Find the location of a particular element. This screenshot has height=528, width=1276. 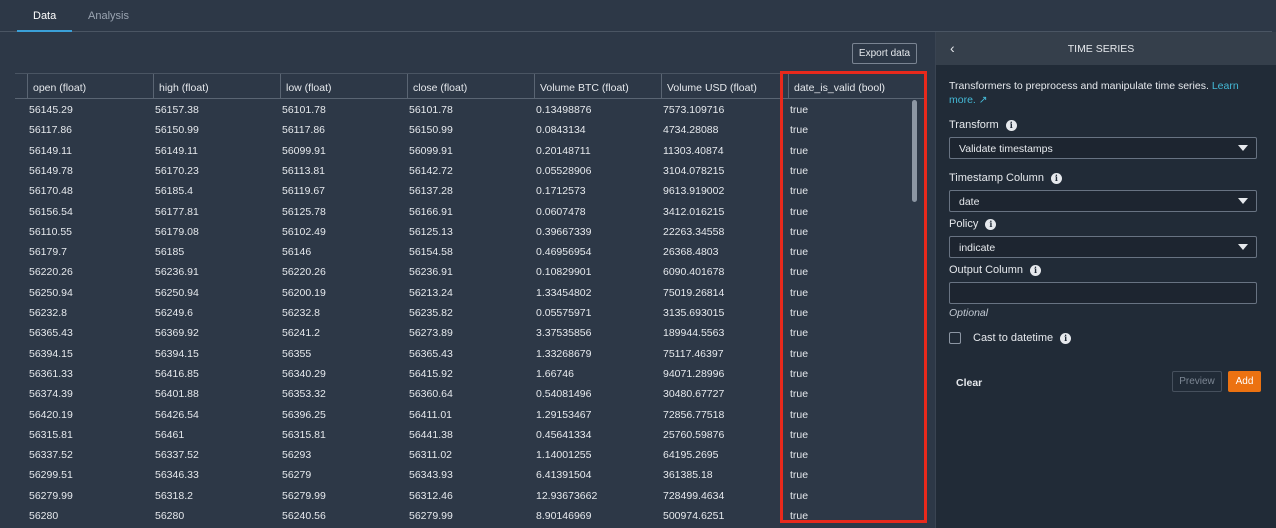

table-cell: 728499.4634 is located at coordinates (694, 495).